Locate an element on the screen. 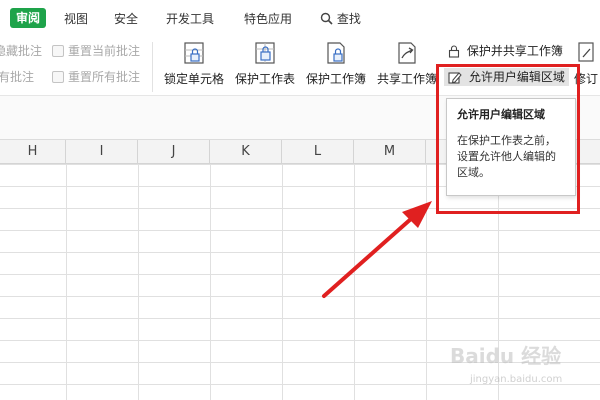 The image size is (600, 400). baidu-watermark-url: jingyan.baidu.com is located at coordinates (516, 379).